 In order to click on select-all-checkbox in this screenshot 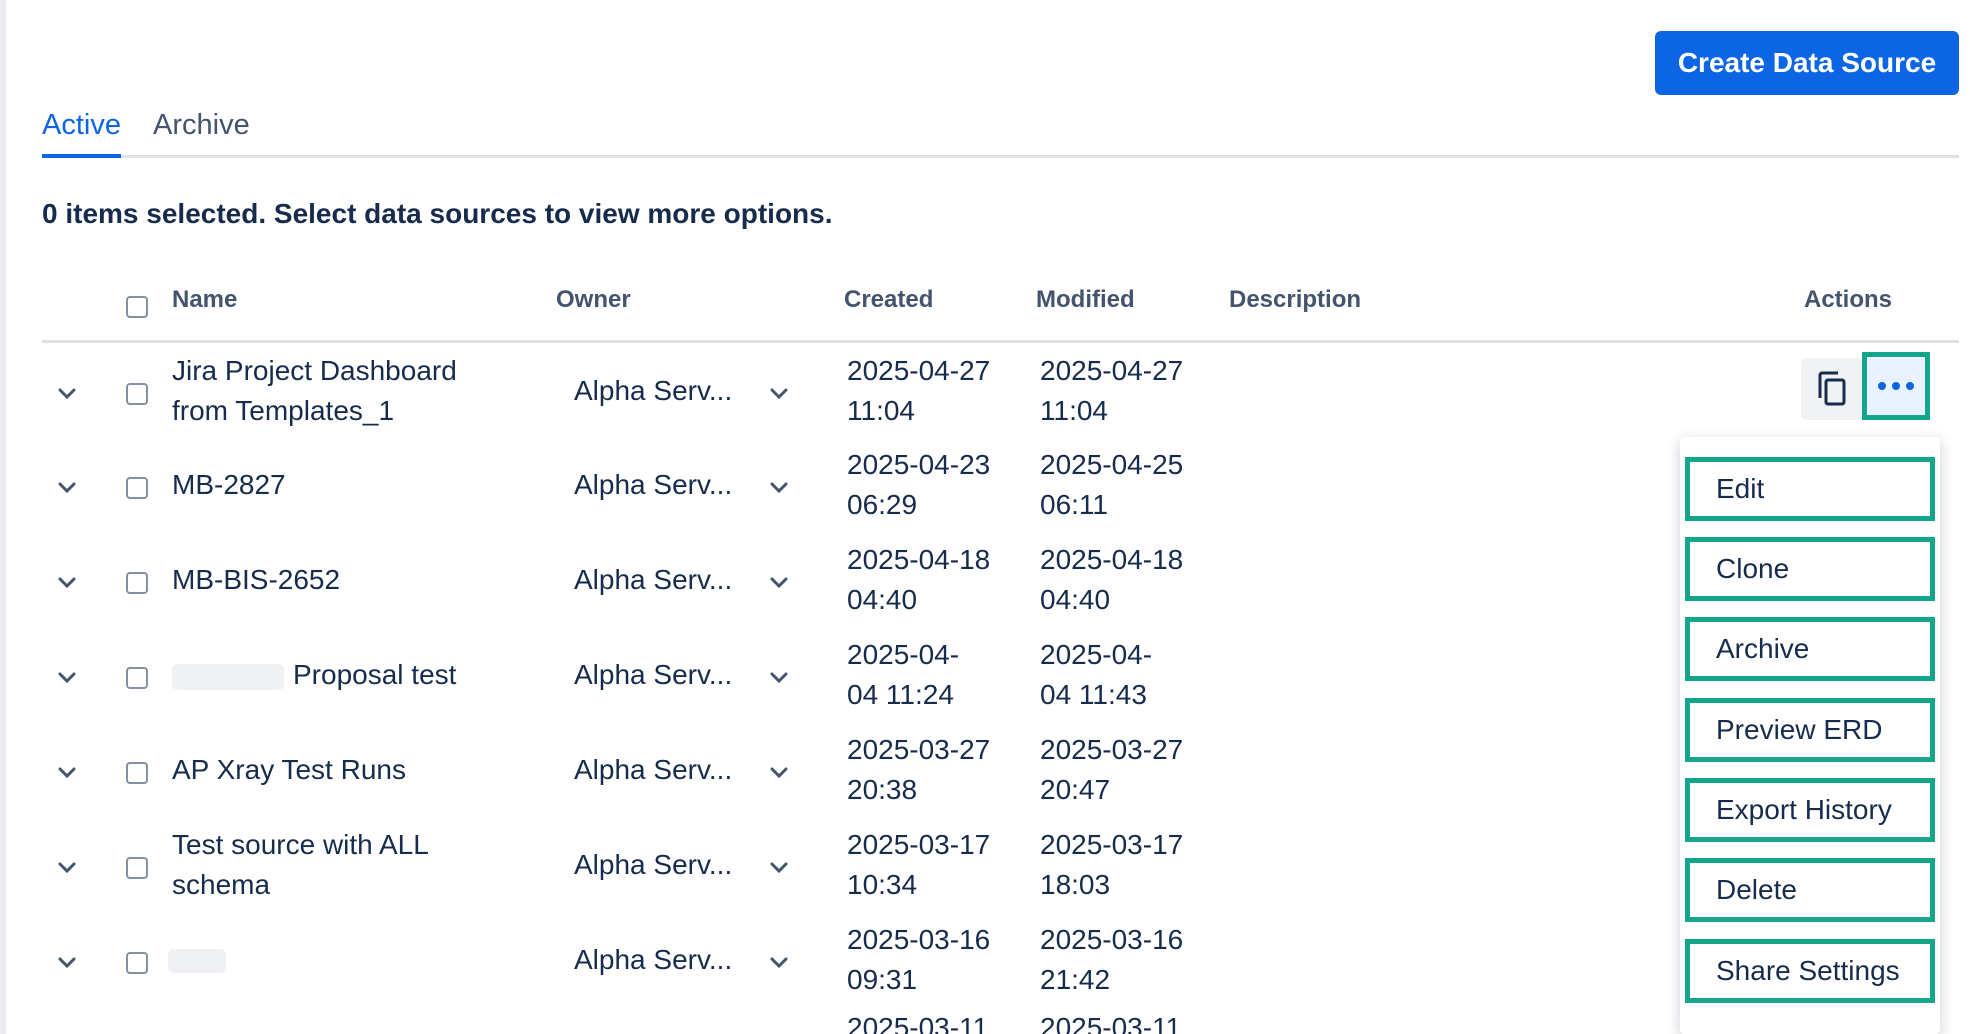, I will do `click(137, 307)`.